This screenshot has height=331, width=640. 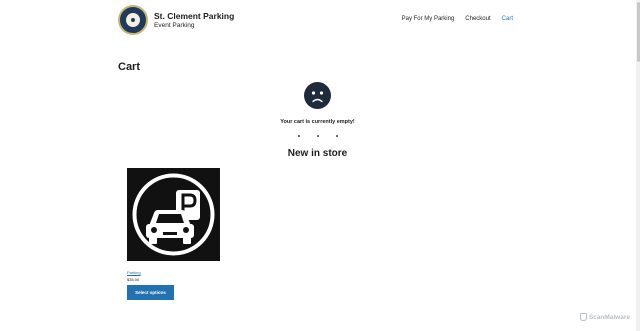 I want to click on page-title: Cart, so click(x=129, y=67).